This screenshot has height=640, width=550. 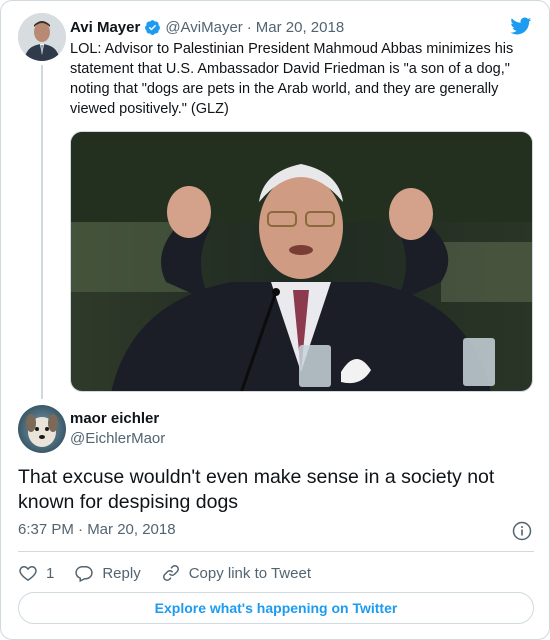 I want to click on verified-icon, so click(x=152, y=27).